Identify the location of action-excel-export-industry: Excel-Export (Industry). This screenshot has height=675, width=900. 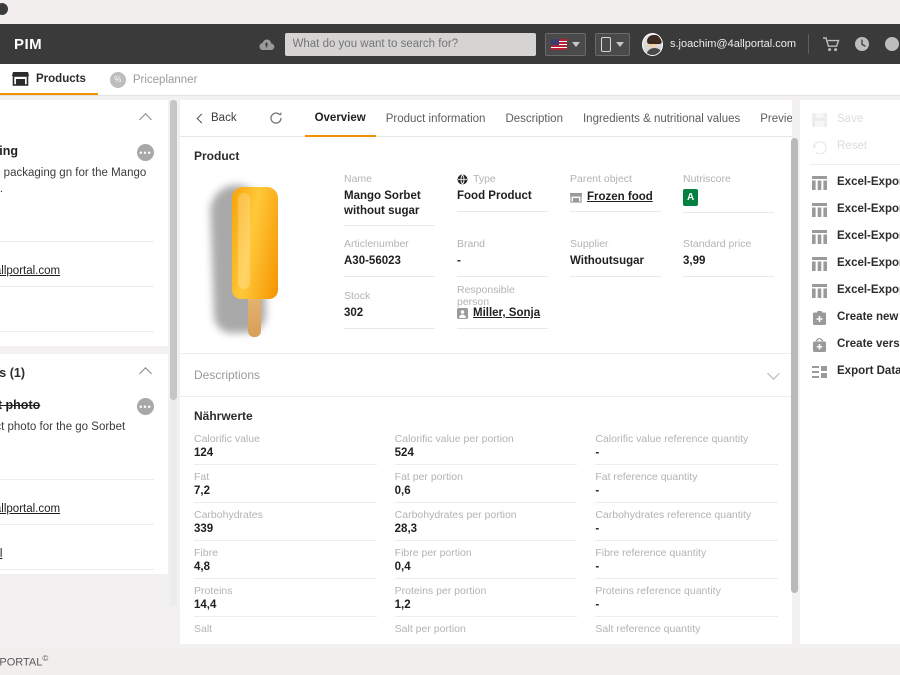
(850, 236).